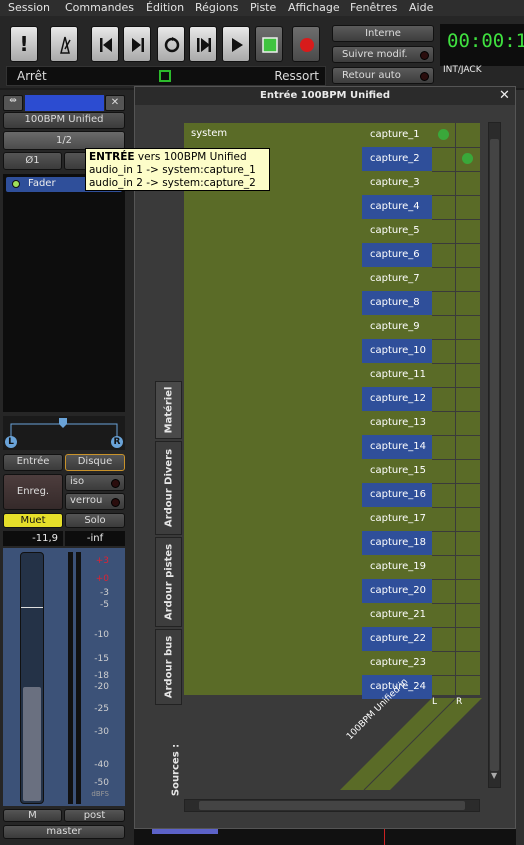 This screenshot has width=524, height=845. I want to click on capture-row: capture_22, so click(397, 639).